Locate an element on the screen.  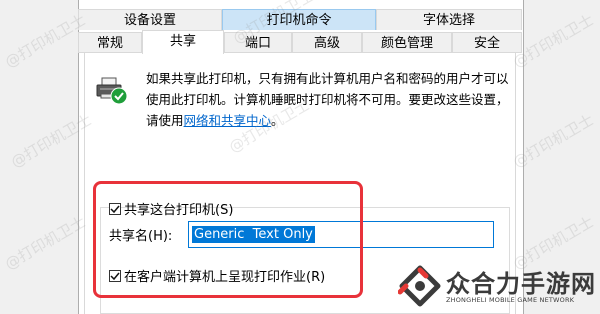
tab-device-settings: 设备设置 is located at coordinates (150, 19).